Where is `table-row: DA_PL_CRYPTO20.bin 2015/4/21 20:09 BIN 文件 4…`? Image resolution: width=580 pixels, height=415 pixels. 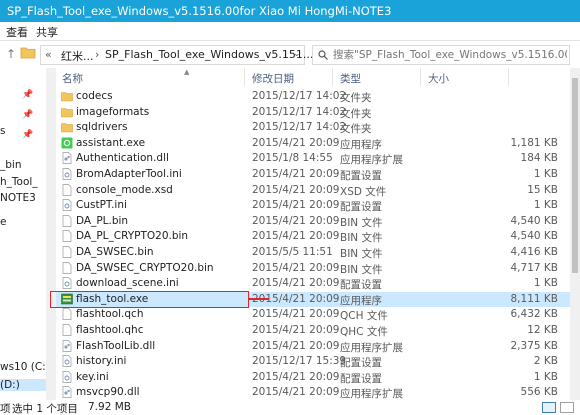
table-row: DA_PL_CRYPTO20.bin 2015/4/21 20:09 BIN 文件 4… is located at coordinates (313, 236).